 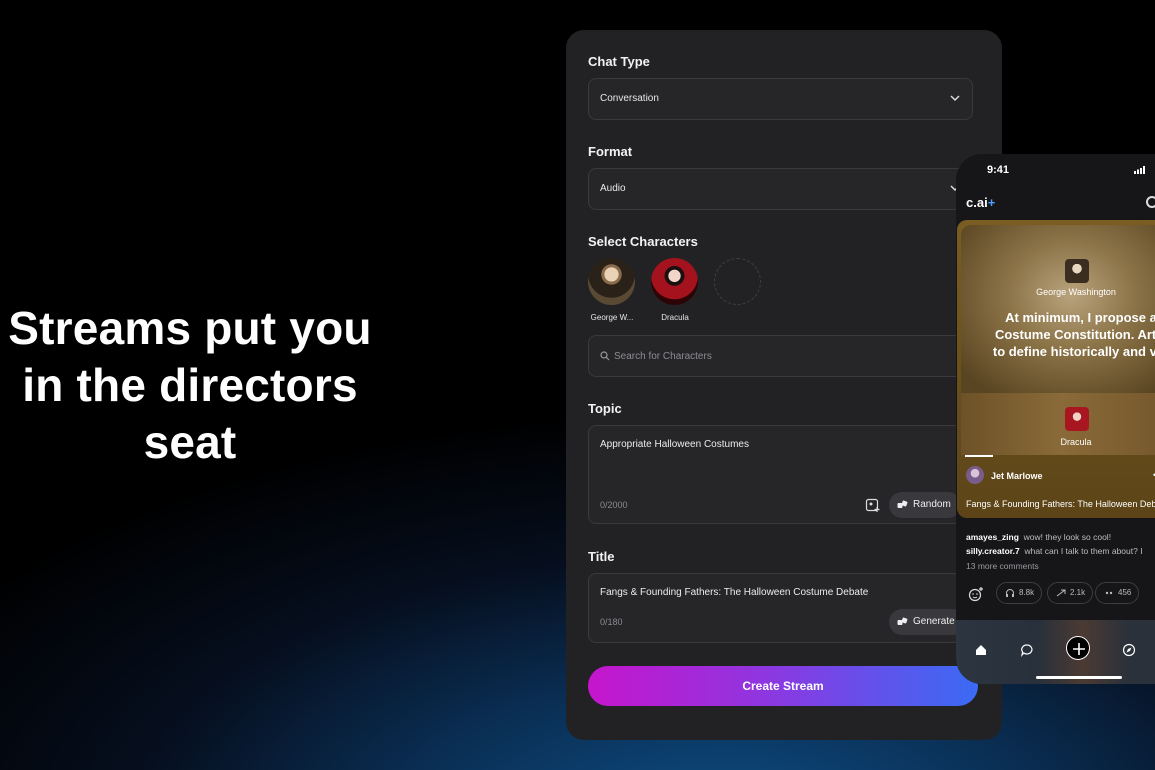 What do you see at coordinates (619, 61) in the screenshot?
I see `chat-type-label: Chat Type` at bounding box center [619, 61].